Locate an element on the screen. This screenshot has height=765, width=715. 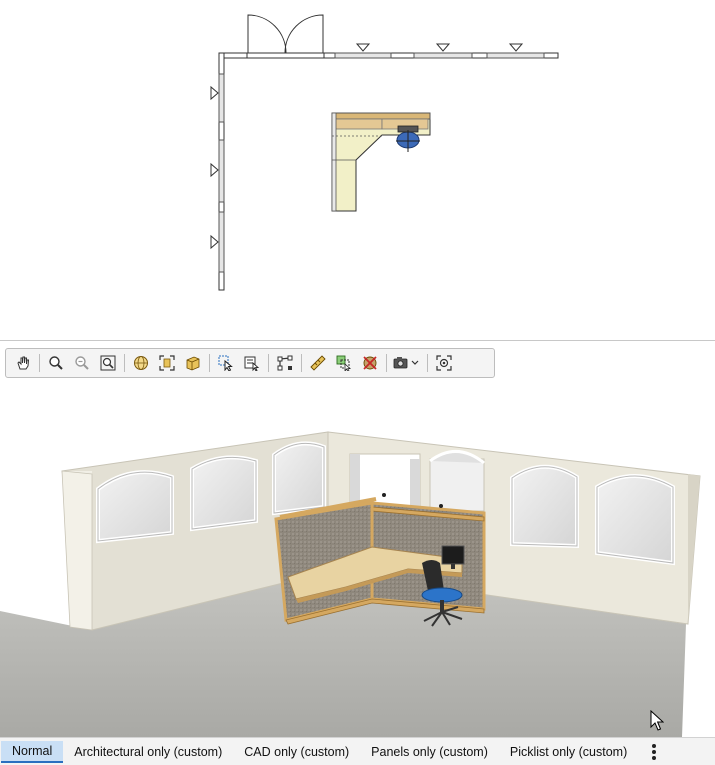
zoom-button is located at coordinates (56, 363).